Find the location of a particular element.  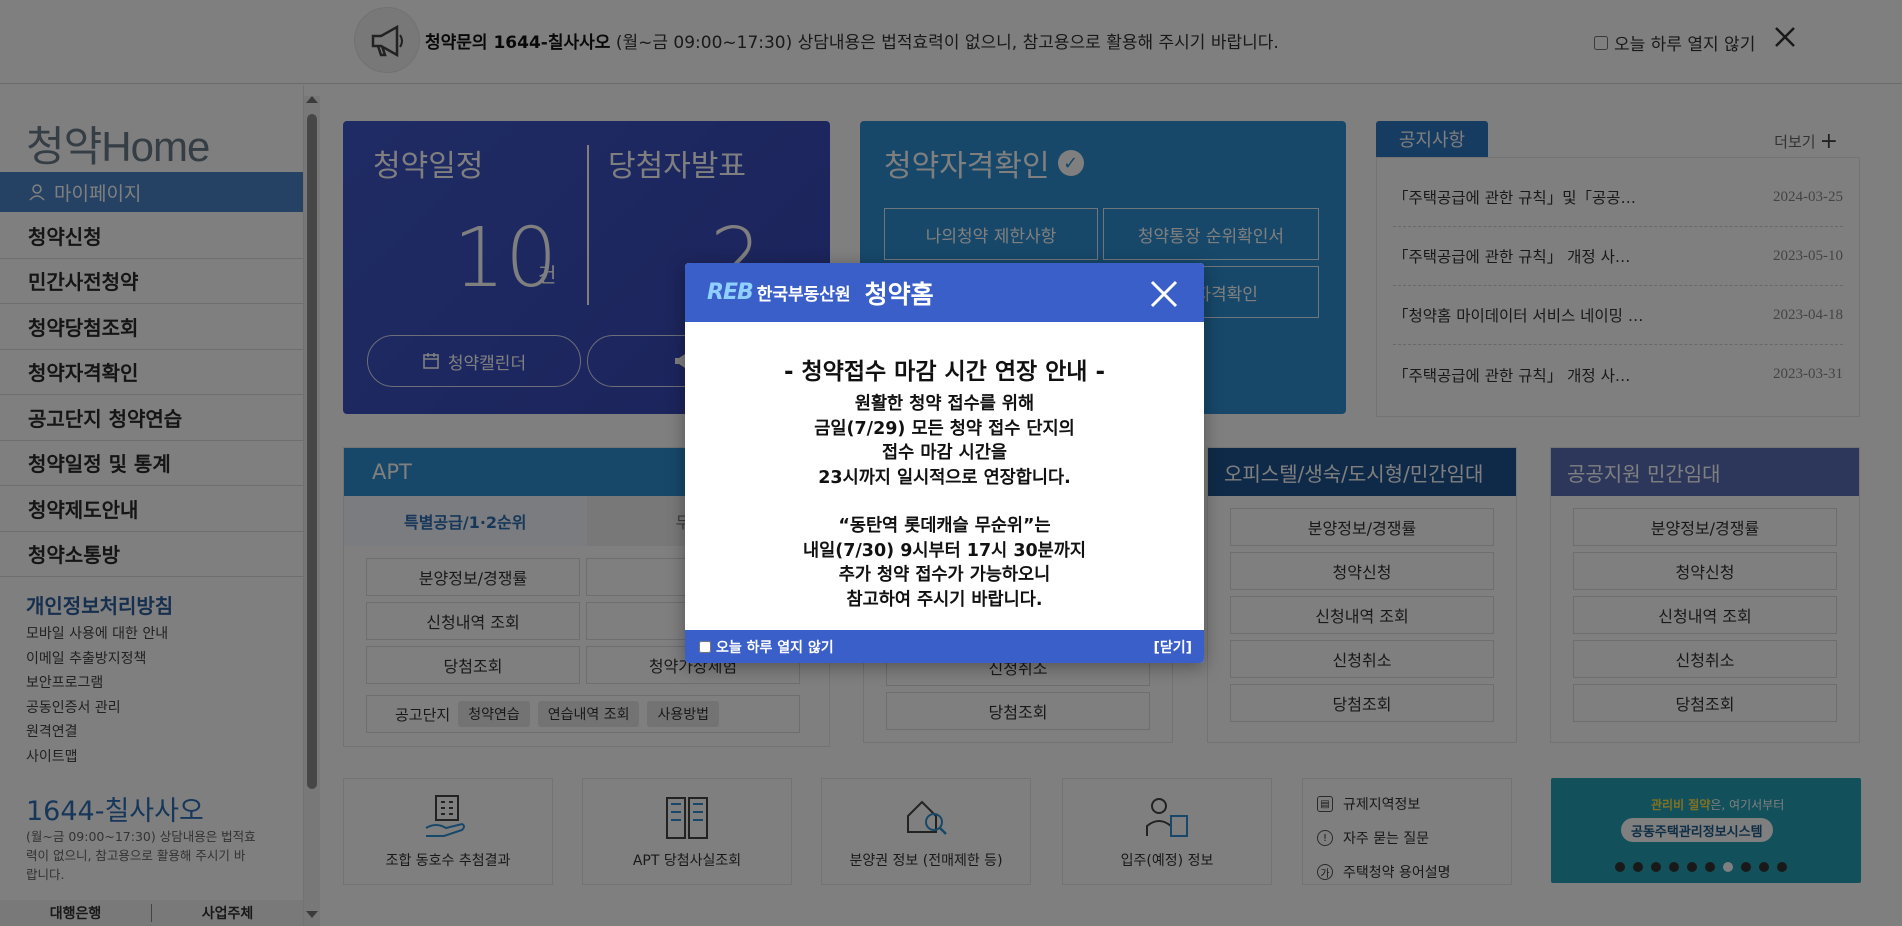

popup-line: 23시까지 일시적으로 연장합니다. is located at coordinates (944, 477).